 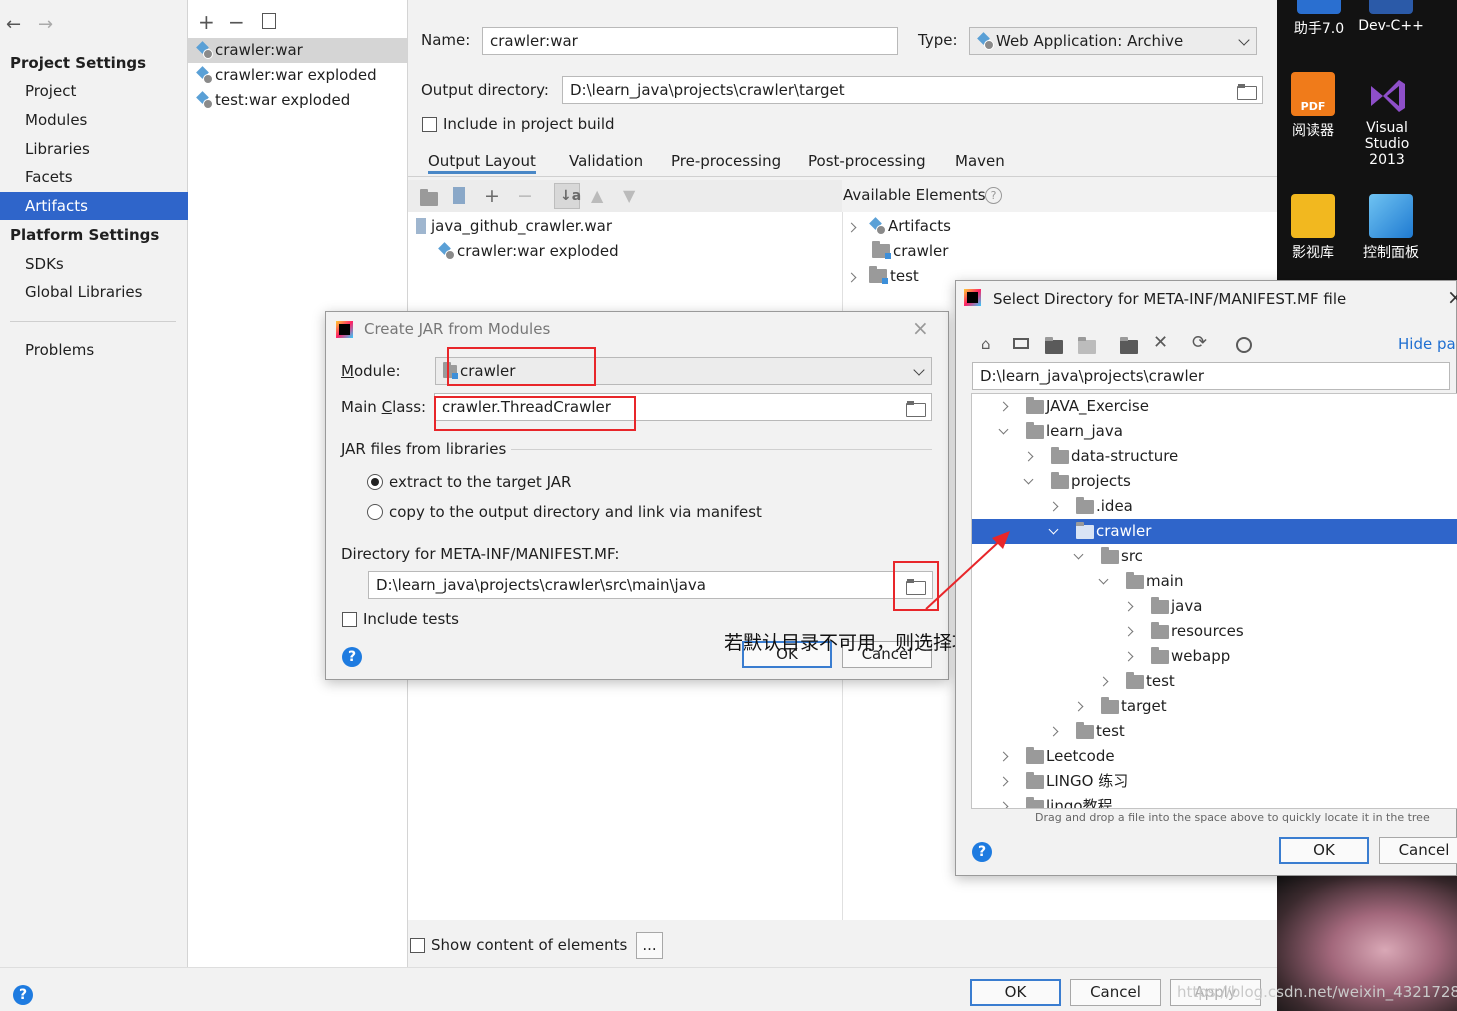 What do you see at coordinates (867, 162) in the screenshot?
I see `tab-post-processing: Post-processing` at bounding box center [867, 162].